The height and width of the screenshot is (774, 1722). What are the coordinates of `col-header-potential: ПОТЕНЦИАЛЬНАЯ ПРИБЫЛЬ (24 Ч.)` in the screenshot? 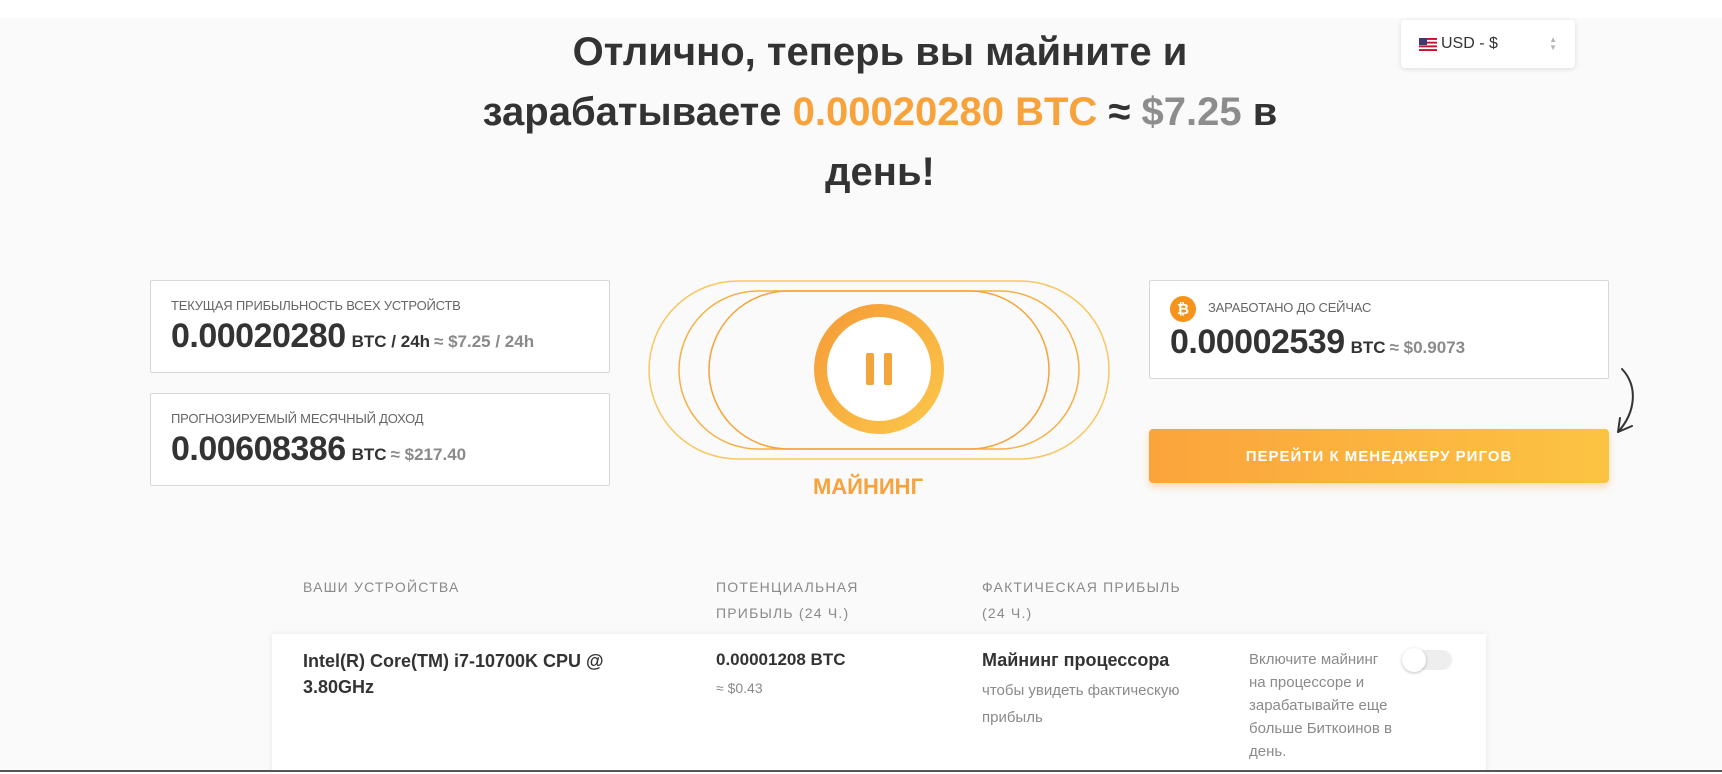 It's located at (787, 600).